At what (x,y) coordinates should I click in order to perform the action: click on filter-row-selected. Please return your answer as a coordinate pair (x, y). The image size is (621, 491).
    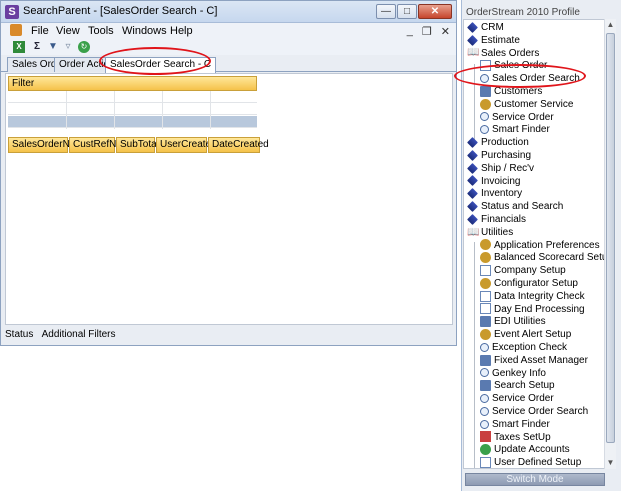
    Looking at the image, I should click on (132, 122).